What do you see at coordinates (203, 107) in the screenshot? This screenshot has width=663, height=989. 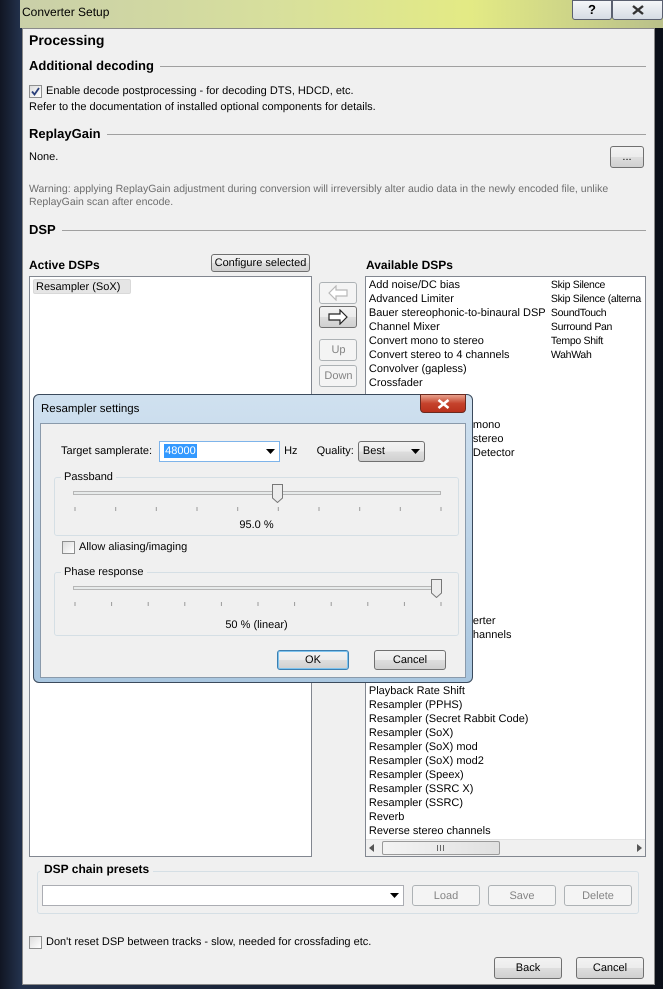 I see `note-text: Refer to the documentation of installed optional components for details.` at bounding box center [203, 107].